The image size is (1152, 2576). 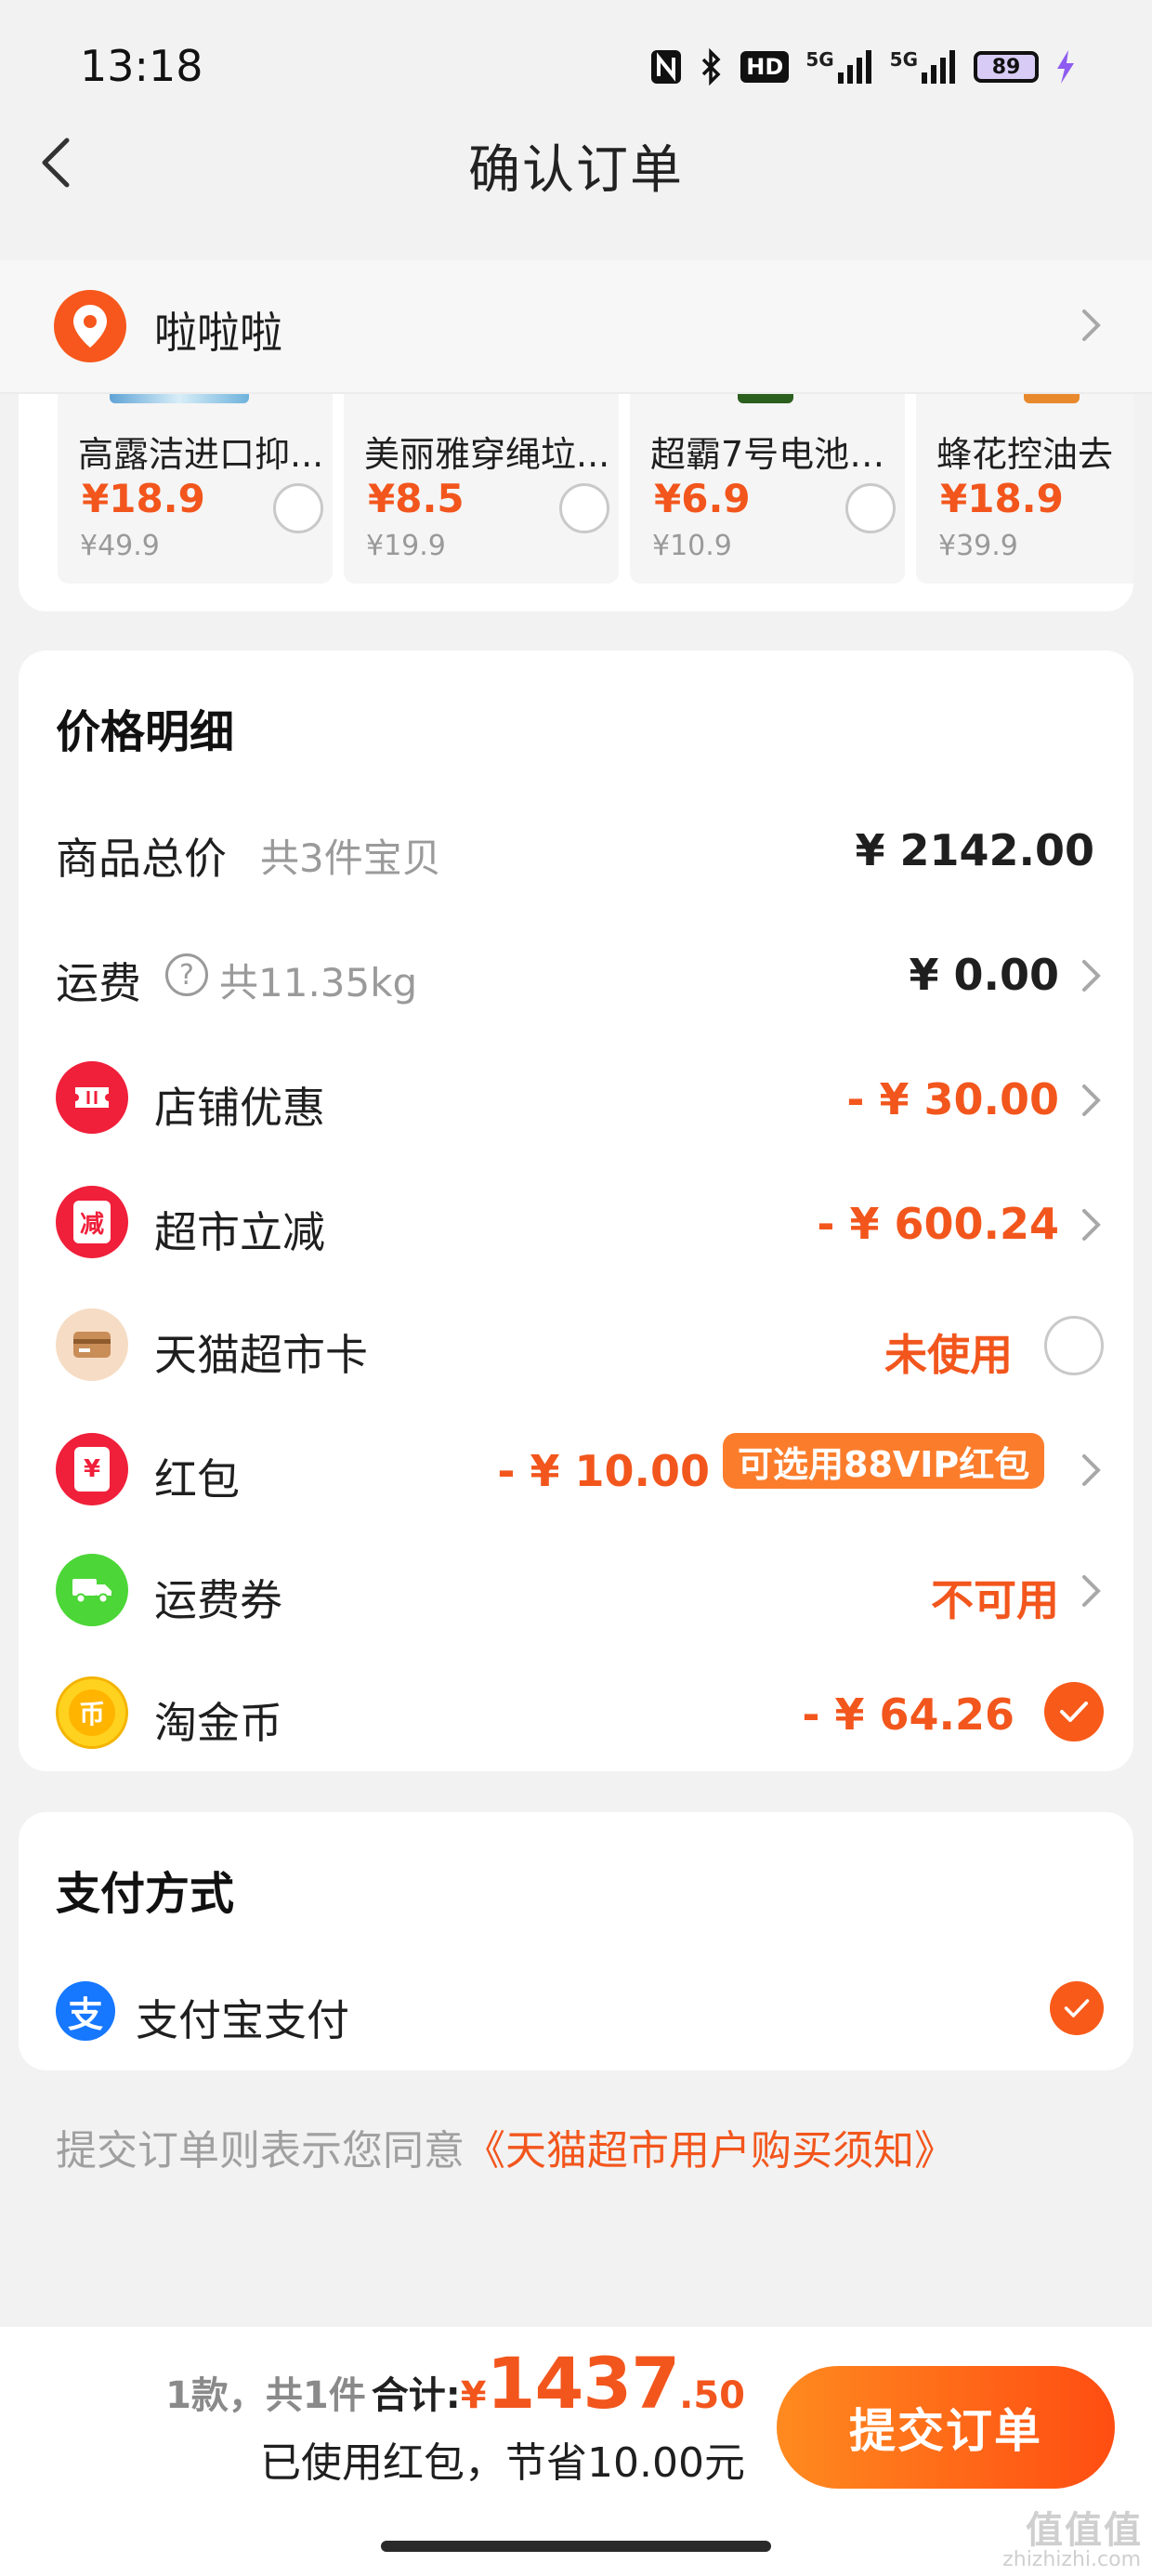 I want to click on total-currency: ¥, so click(x=473, y=2395).